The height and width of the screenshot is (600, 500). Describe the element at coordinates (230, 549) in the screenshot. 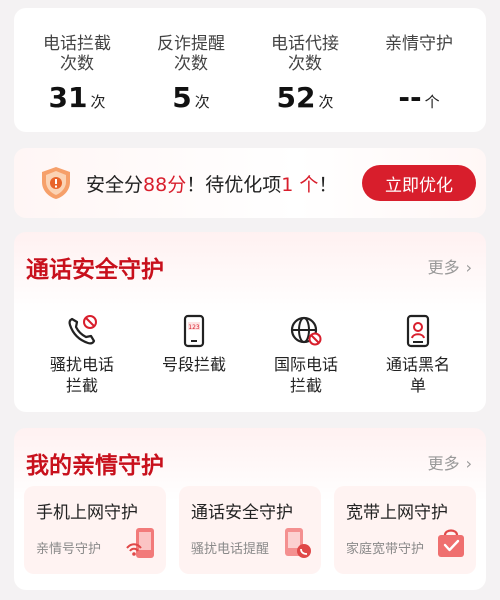

I see `tile-subtitle: 骚扰电话提醒` at that location.